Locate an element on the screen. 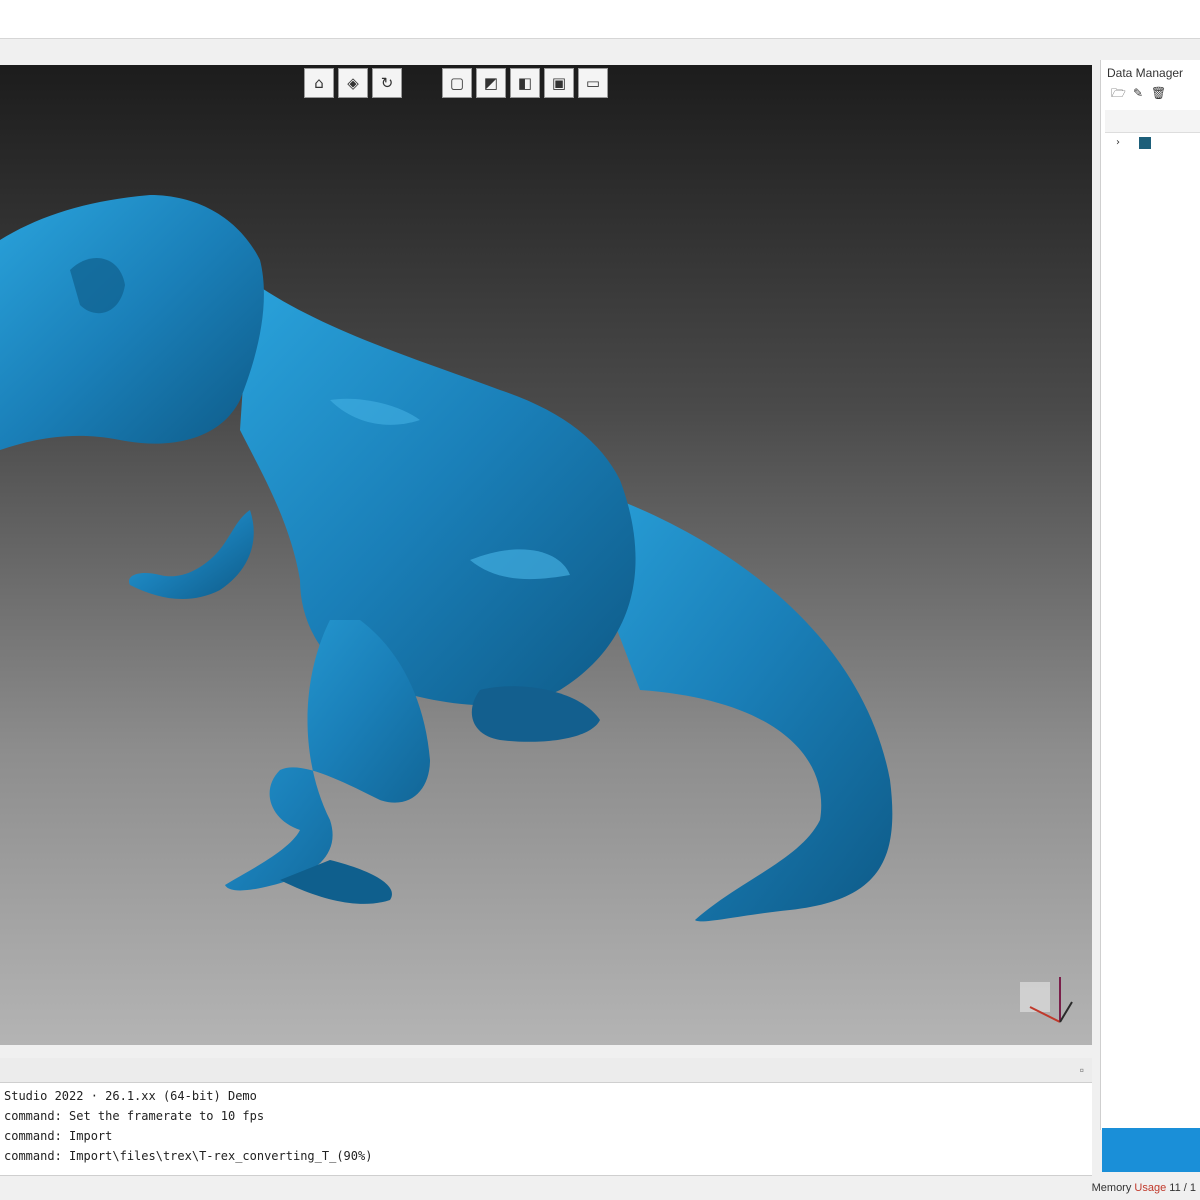  tree-item-model: › is located at coordinates (1131, 143).